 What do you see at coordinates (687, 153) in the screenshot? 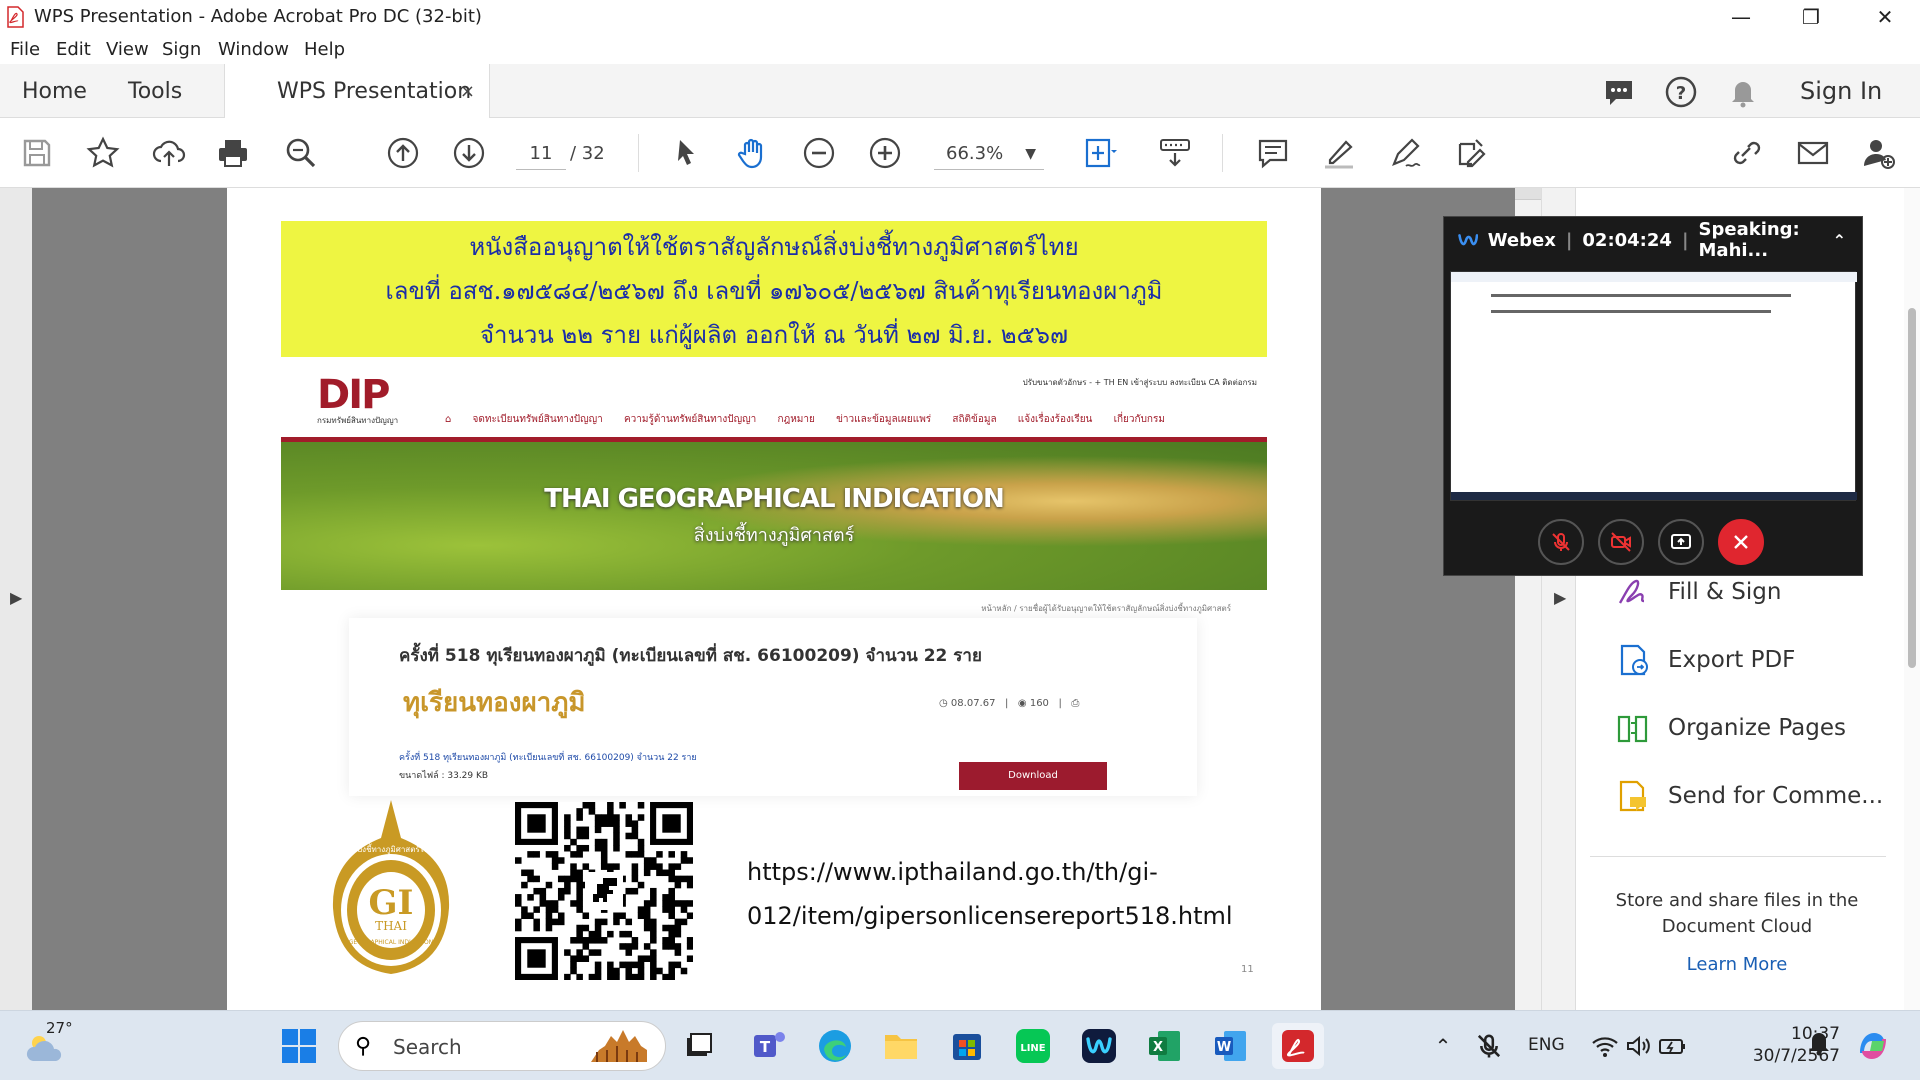
I see `select-tool-button` at bounding box center [687, 153].